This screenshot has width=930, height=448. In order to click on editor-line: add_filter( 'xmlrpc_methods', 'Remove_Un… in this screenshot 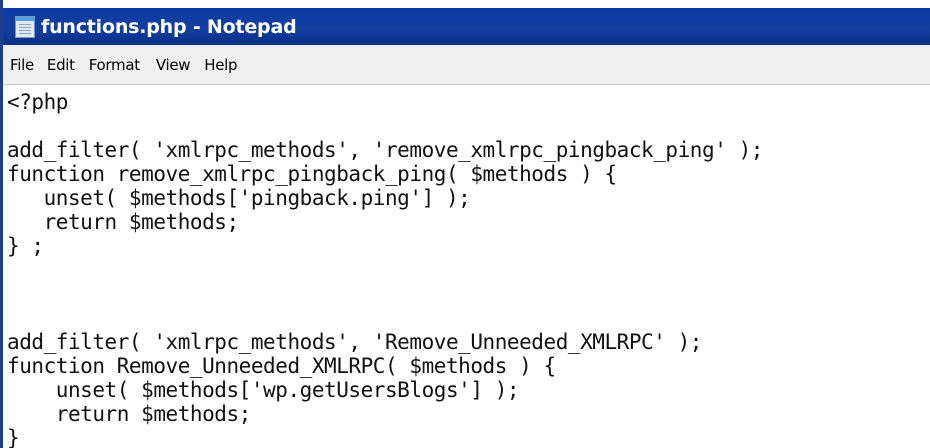, I will do `click(355, 342)`.